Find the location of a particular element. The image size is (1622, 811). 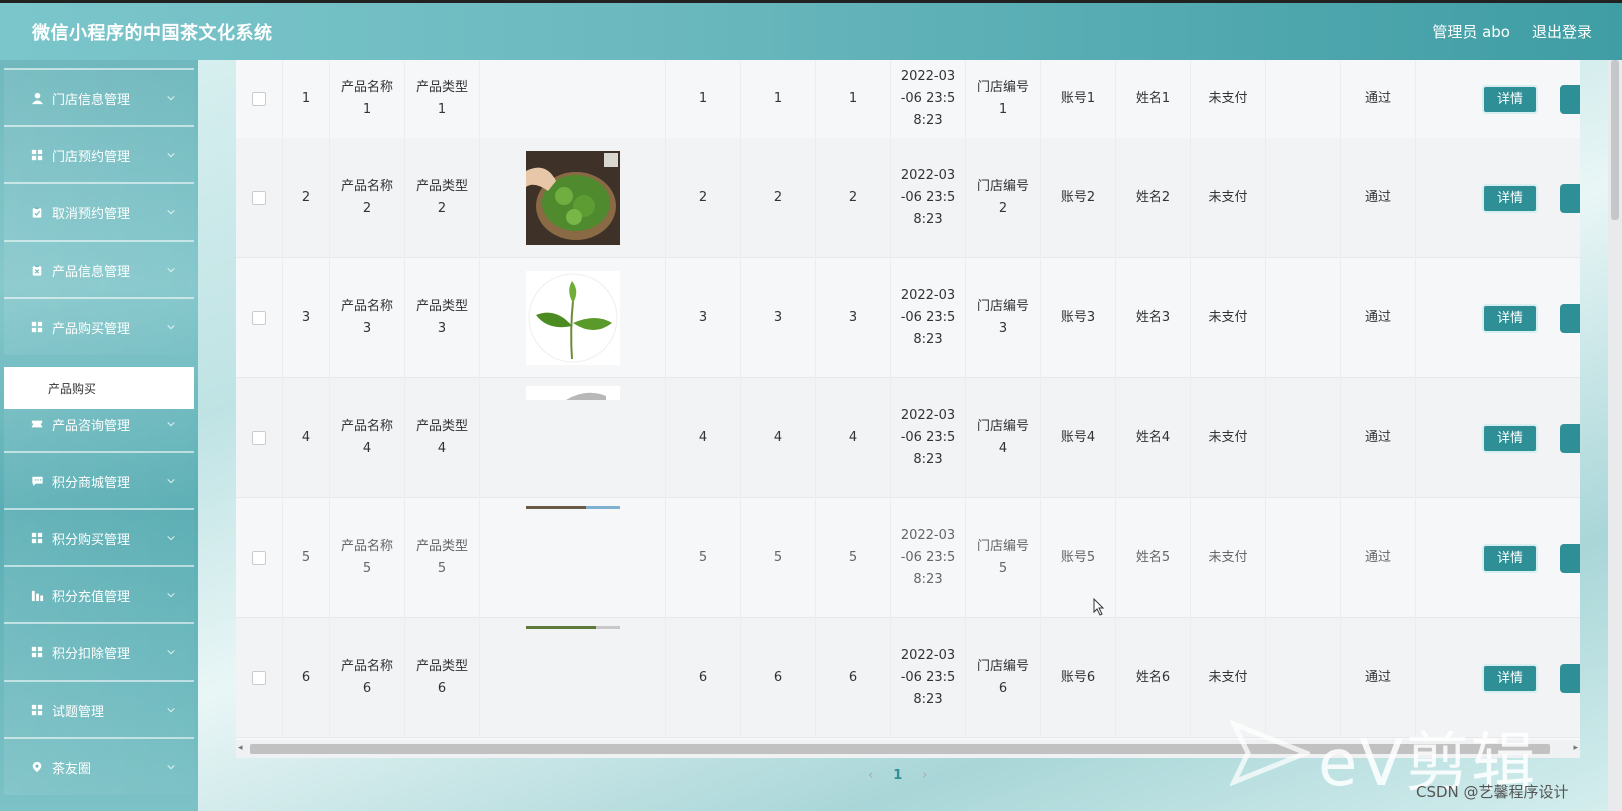

cell-name: 产品名称 6 is located at coordinates (367, 678).